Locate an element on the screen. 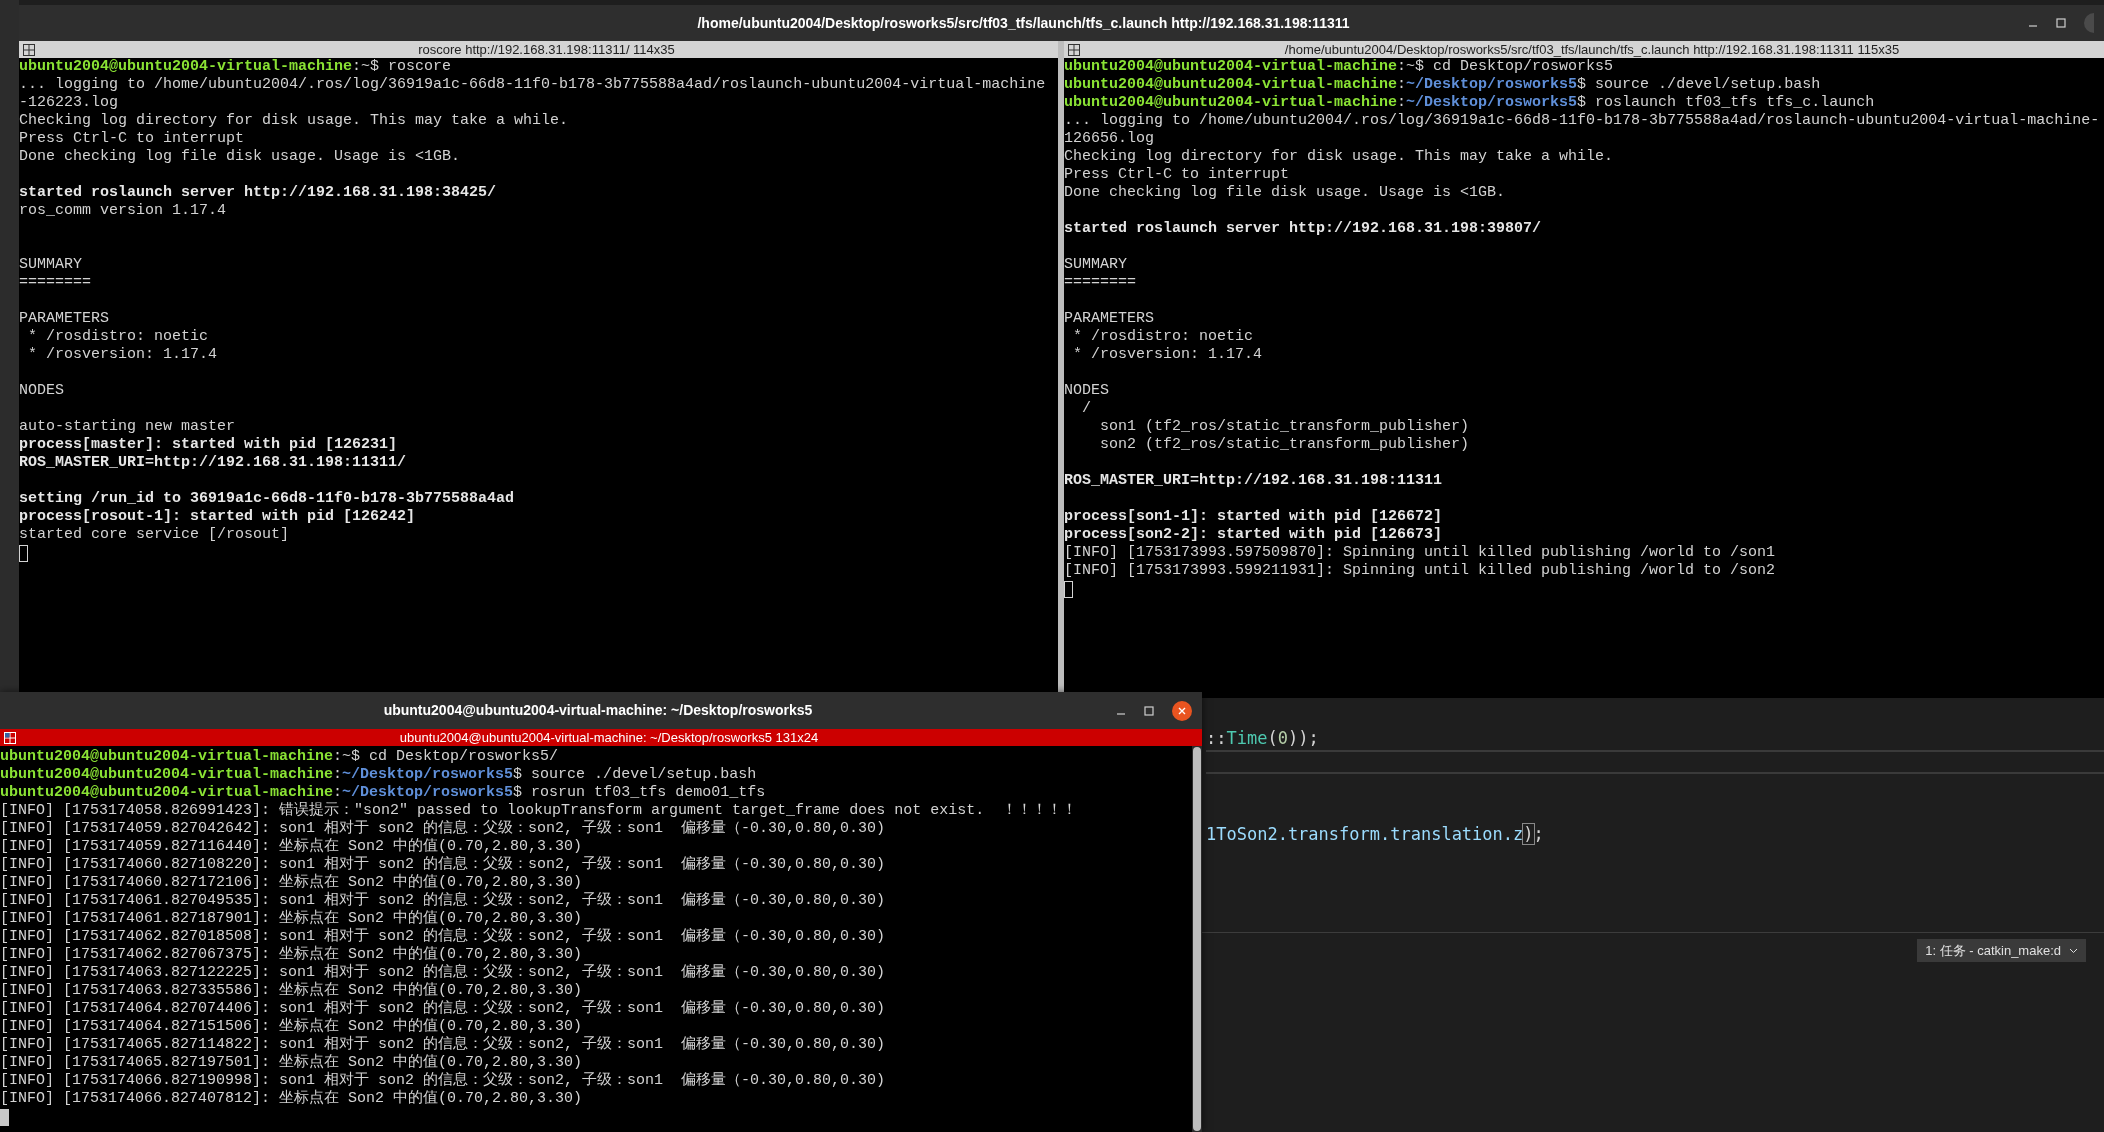 Image resolution: width=2104 pixels, height=1132 pixels. chevron-down-icon is located at coordinates (2073, 950).